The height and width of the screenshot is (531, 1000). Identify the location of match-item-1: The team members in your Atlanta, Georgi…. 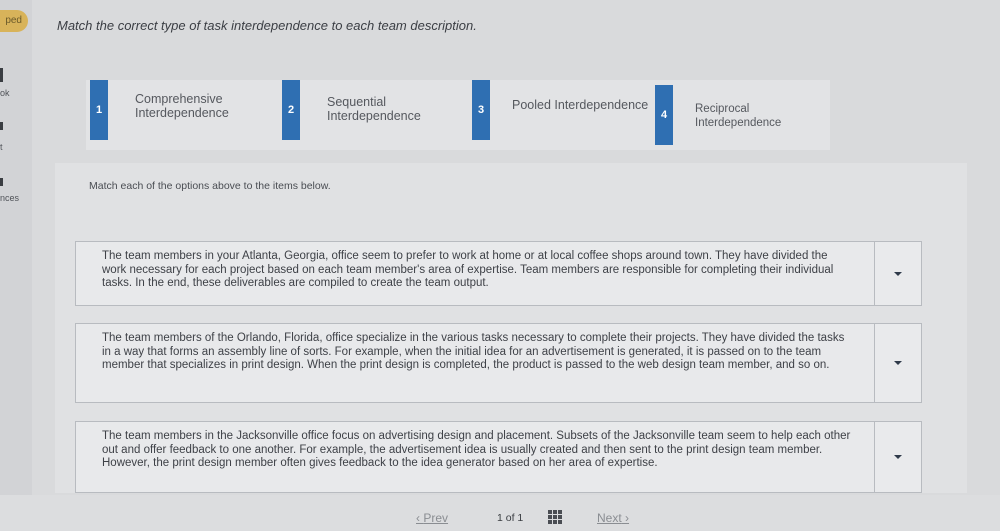
(498, 273).